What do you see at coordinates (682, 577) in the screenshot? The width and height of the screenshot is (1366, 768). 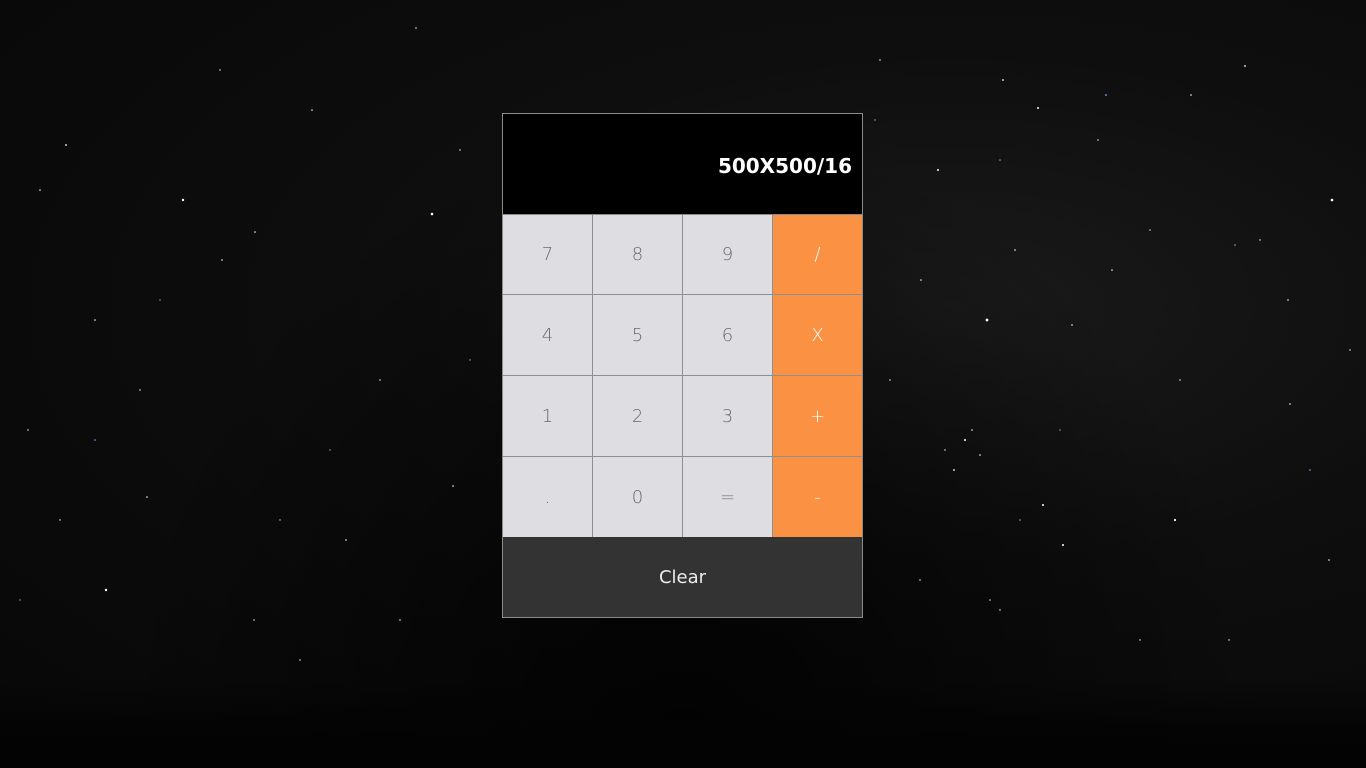 I see `clear-button: Clear` at bounding box center [682, 577].